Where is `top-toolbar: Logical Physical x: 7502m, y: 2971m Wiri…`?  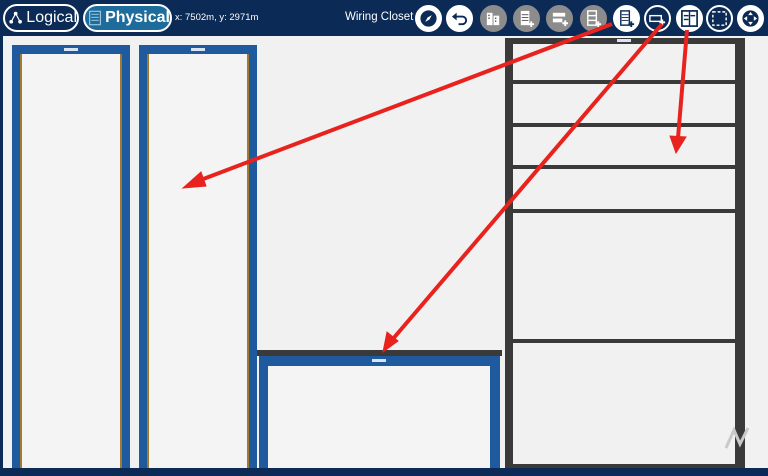 top-toolbar: Logical Physical x: 7502m, y: 2971m Wiri… is located at coordinates (384, 18).